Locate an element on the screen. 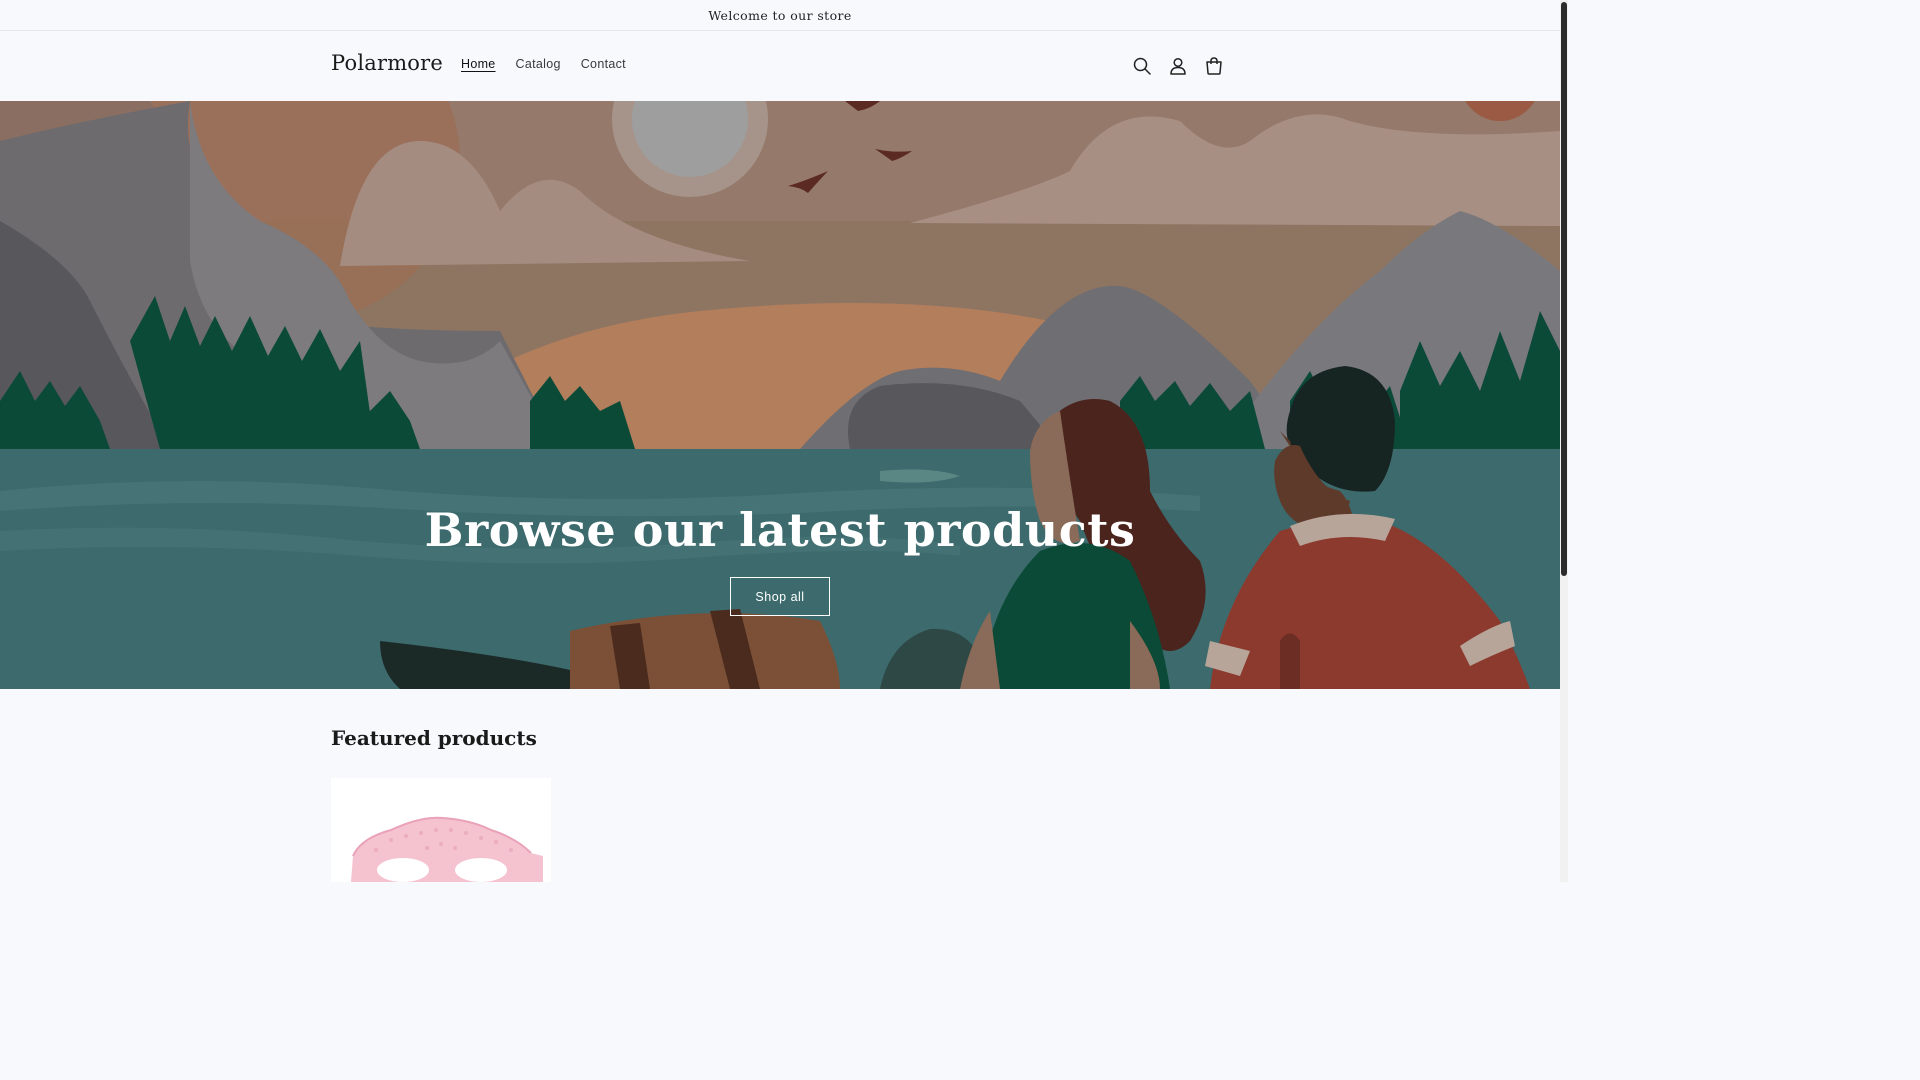 The width and height of the screenshot is (1920, 1080). product-image is located at coordinates (441, 830).